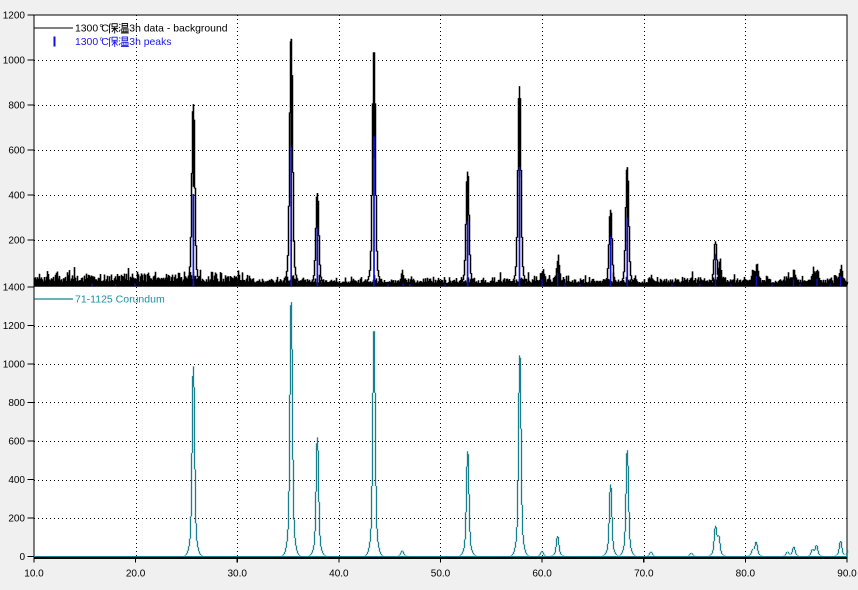 This screenshot has height=590, width=858. What do you see at coordinates (644, 574) in the screenshot?
I see `svg-text: 70.0` at bounding box center [644, 574].